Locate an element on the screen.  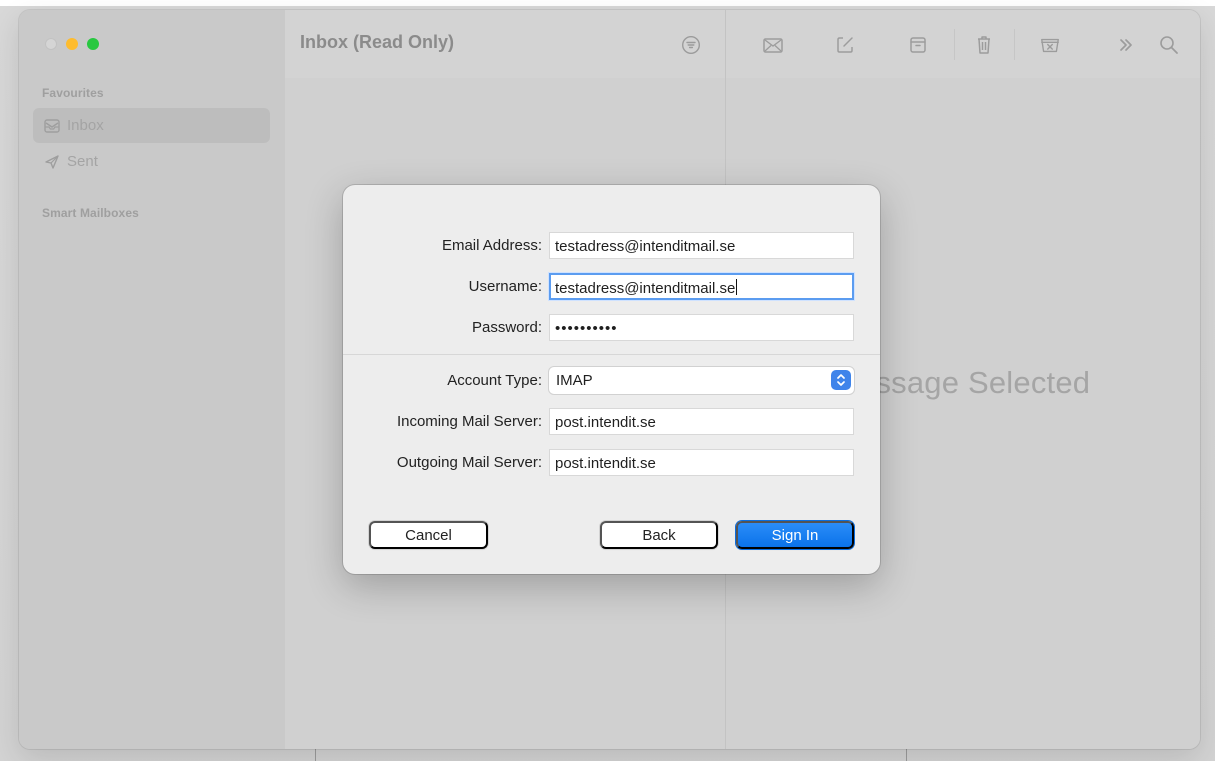
outgoing-server-field: post.intendit.se is located at coordinates (701, 462).